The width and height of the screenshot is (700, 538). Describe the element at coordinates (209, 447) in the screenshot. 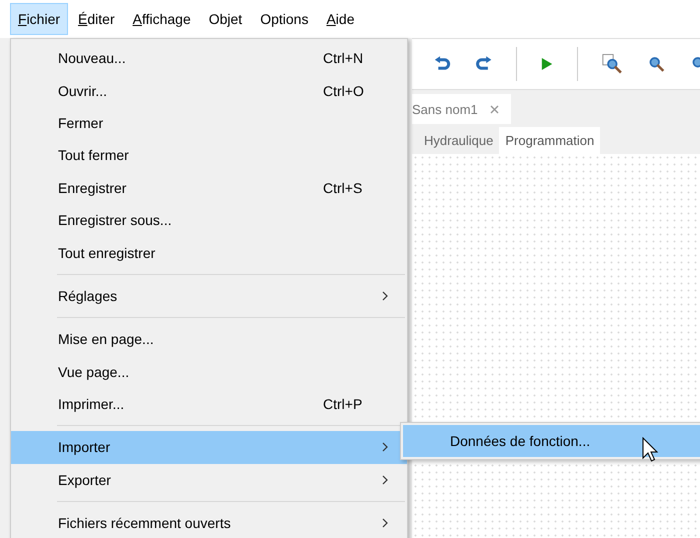

I see `menu-entry: Importer` at that location.